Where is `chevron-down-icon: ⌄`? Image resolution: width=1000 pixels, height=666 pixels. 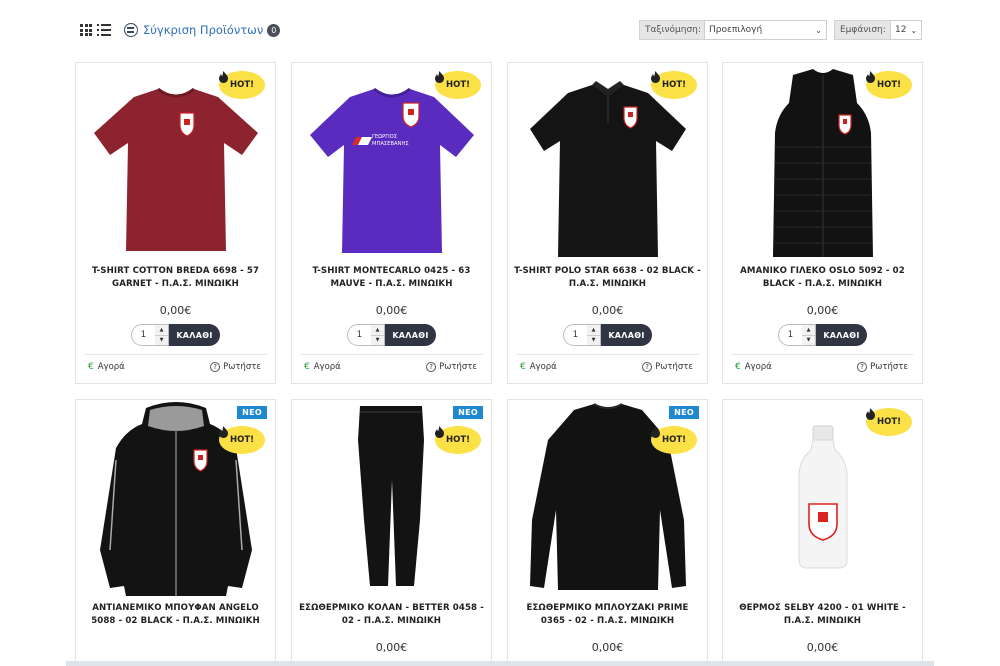 chevron-down-icon: ⌄ is located at coordinates (818, 30).